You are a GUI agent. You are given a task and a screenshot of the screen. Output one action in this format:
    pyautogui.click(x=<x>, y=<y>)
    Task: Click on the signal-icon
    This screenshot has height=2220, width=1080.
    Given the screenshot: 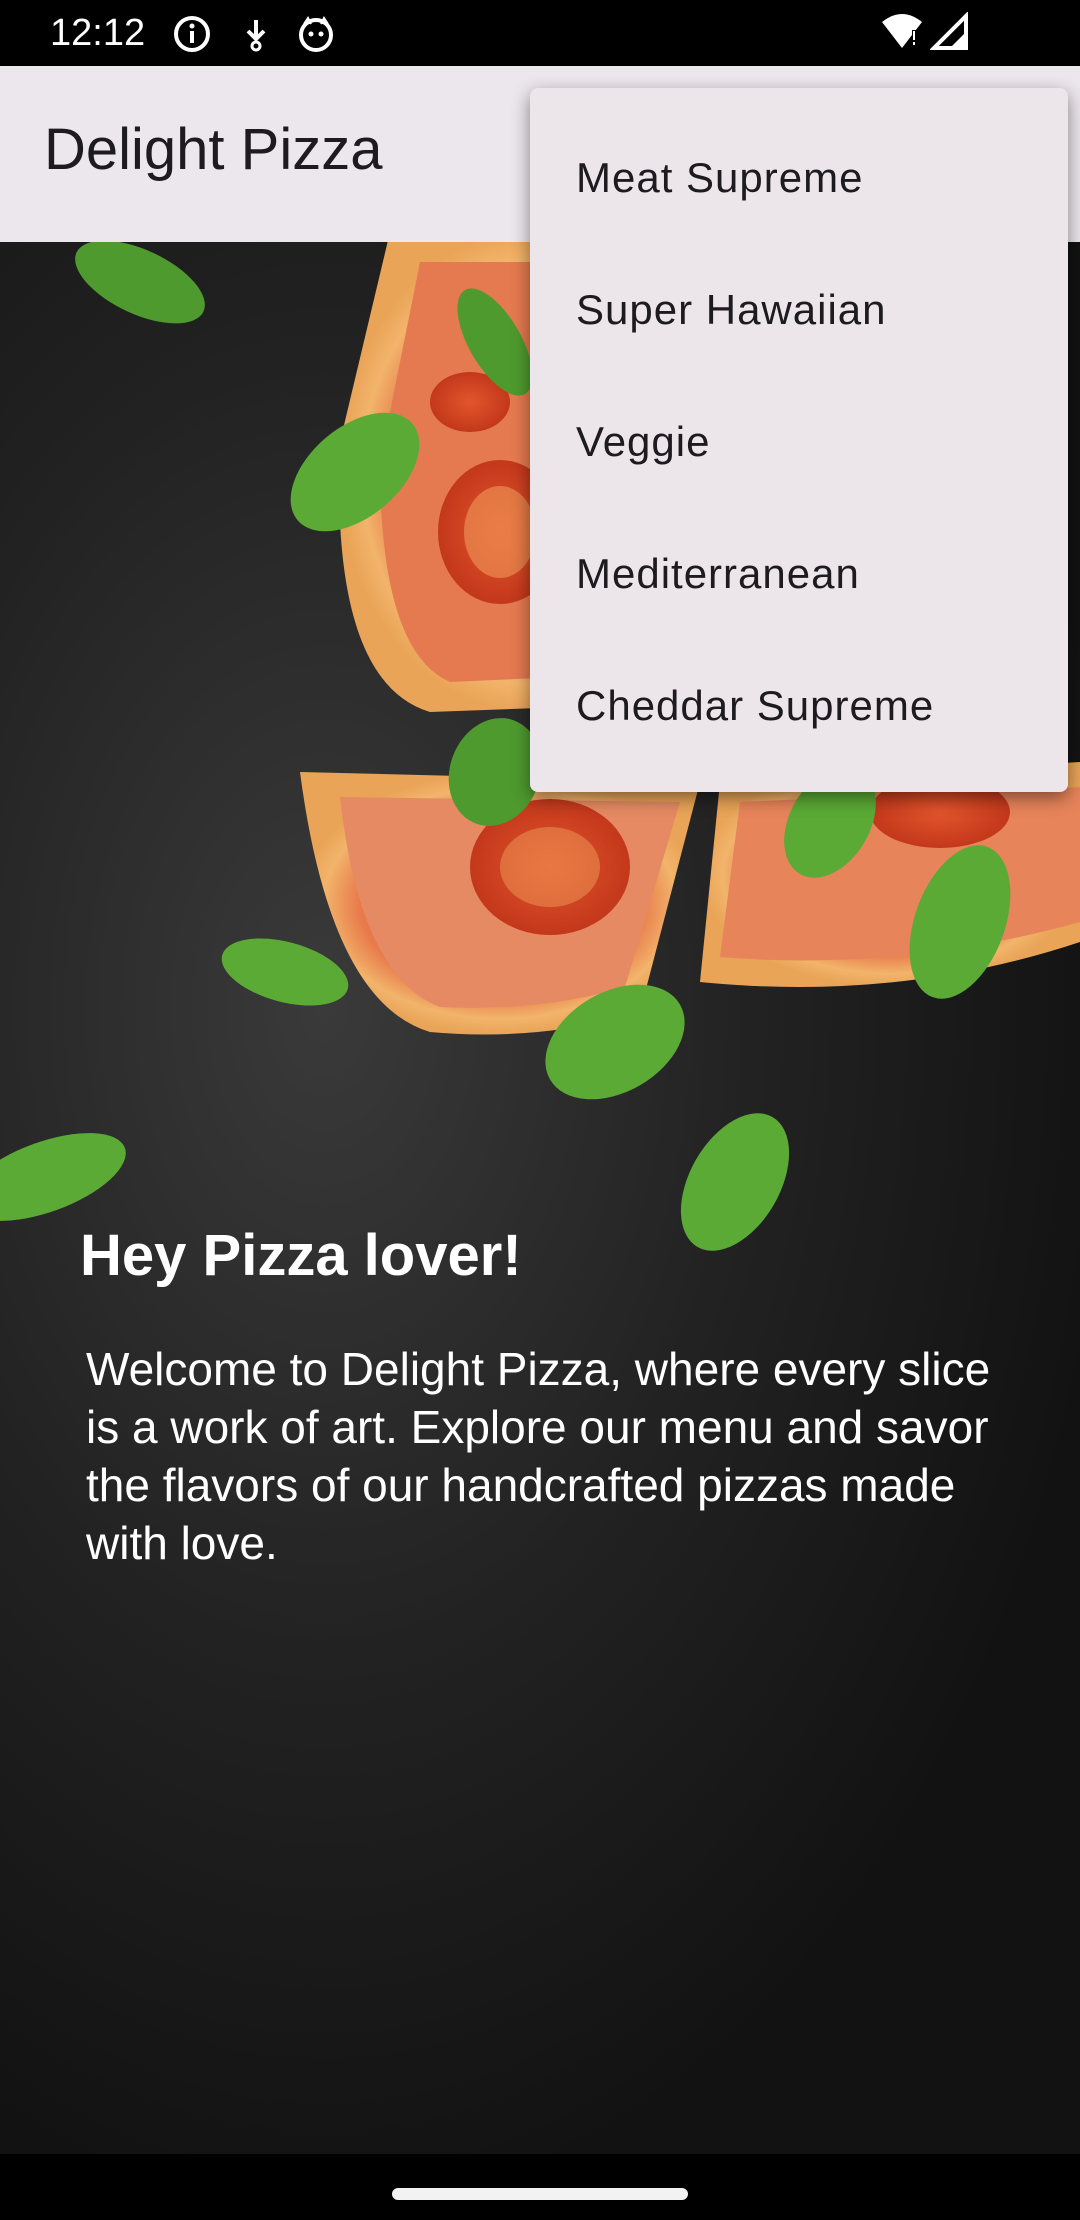 What is the action you would take?
    pyautogui.click(x=949, y=31)
    